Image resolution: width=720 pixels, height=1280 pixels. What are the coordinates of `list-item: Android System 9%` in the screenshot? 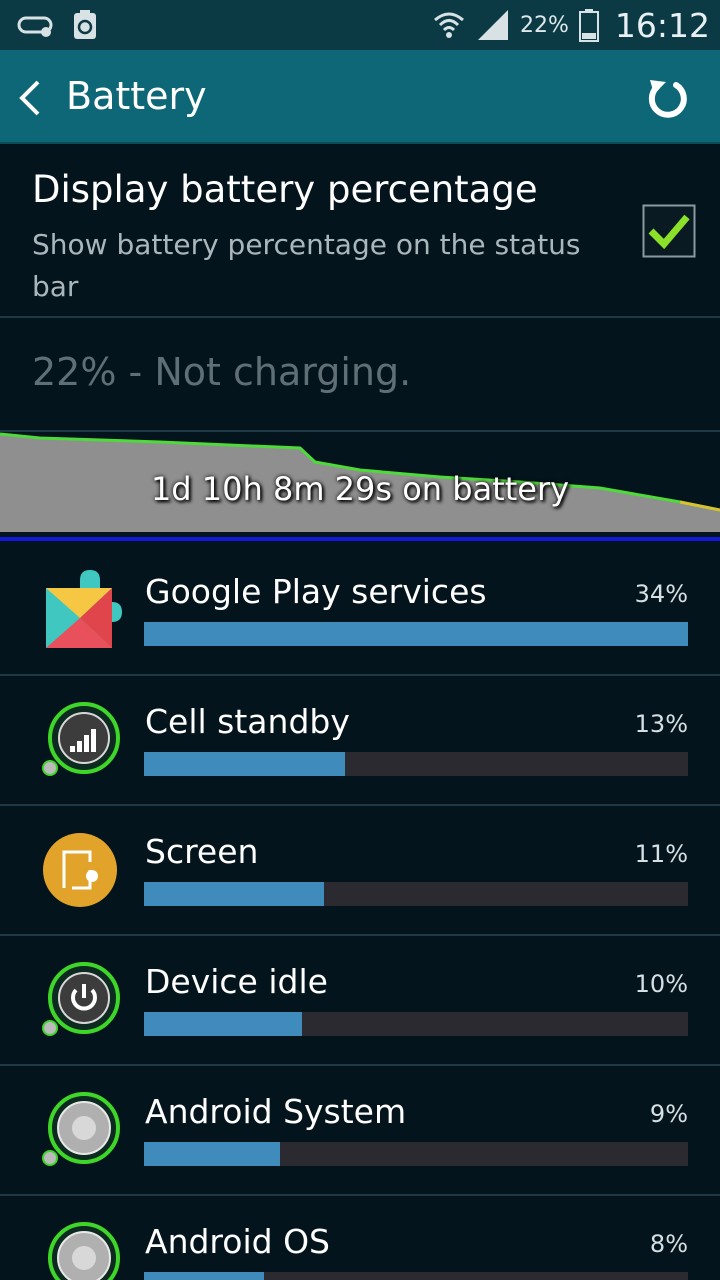 It's located at (360, 1131).